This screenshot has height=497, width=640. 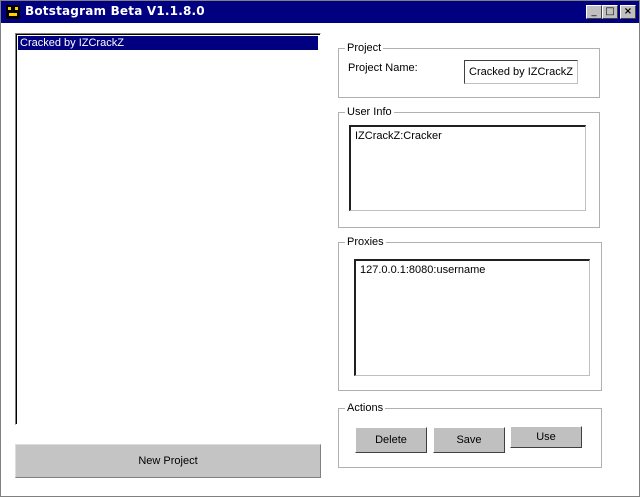 I want to click on user-info-group: User Info IZCrackZ:Cracker, so click(x=469, y=166).